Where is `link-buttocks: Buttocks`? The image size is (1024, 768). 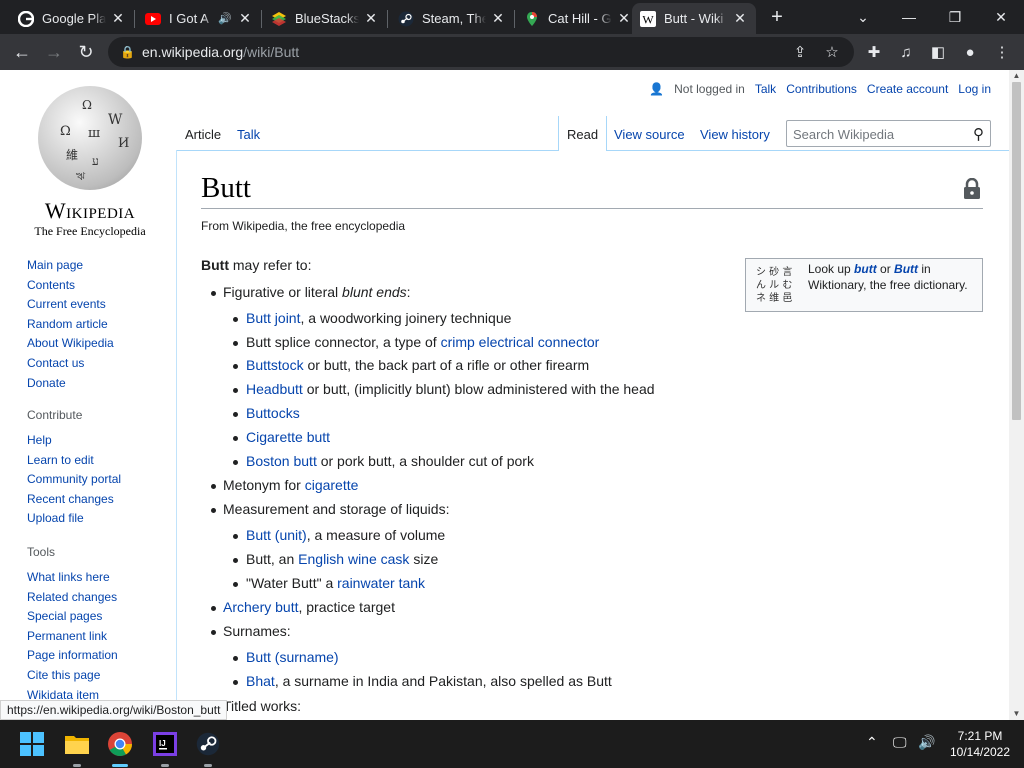
link-buttocks: Buttocks is located at coordinates (273, 413).